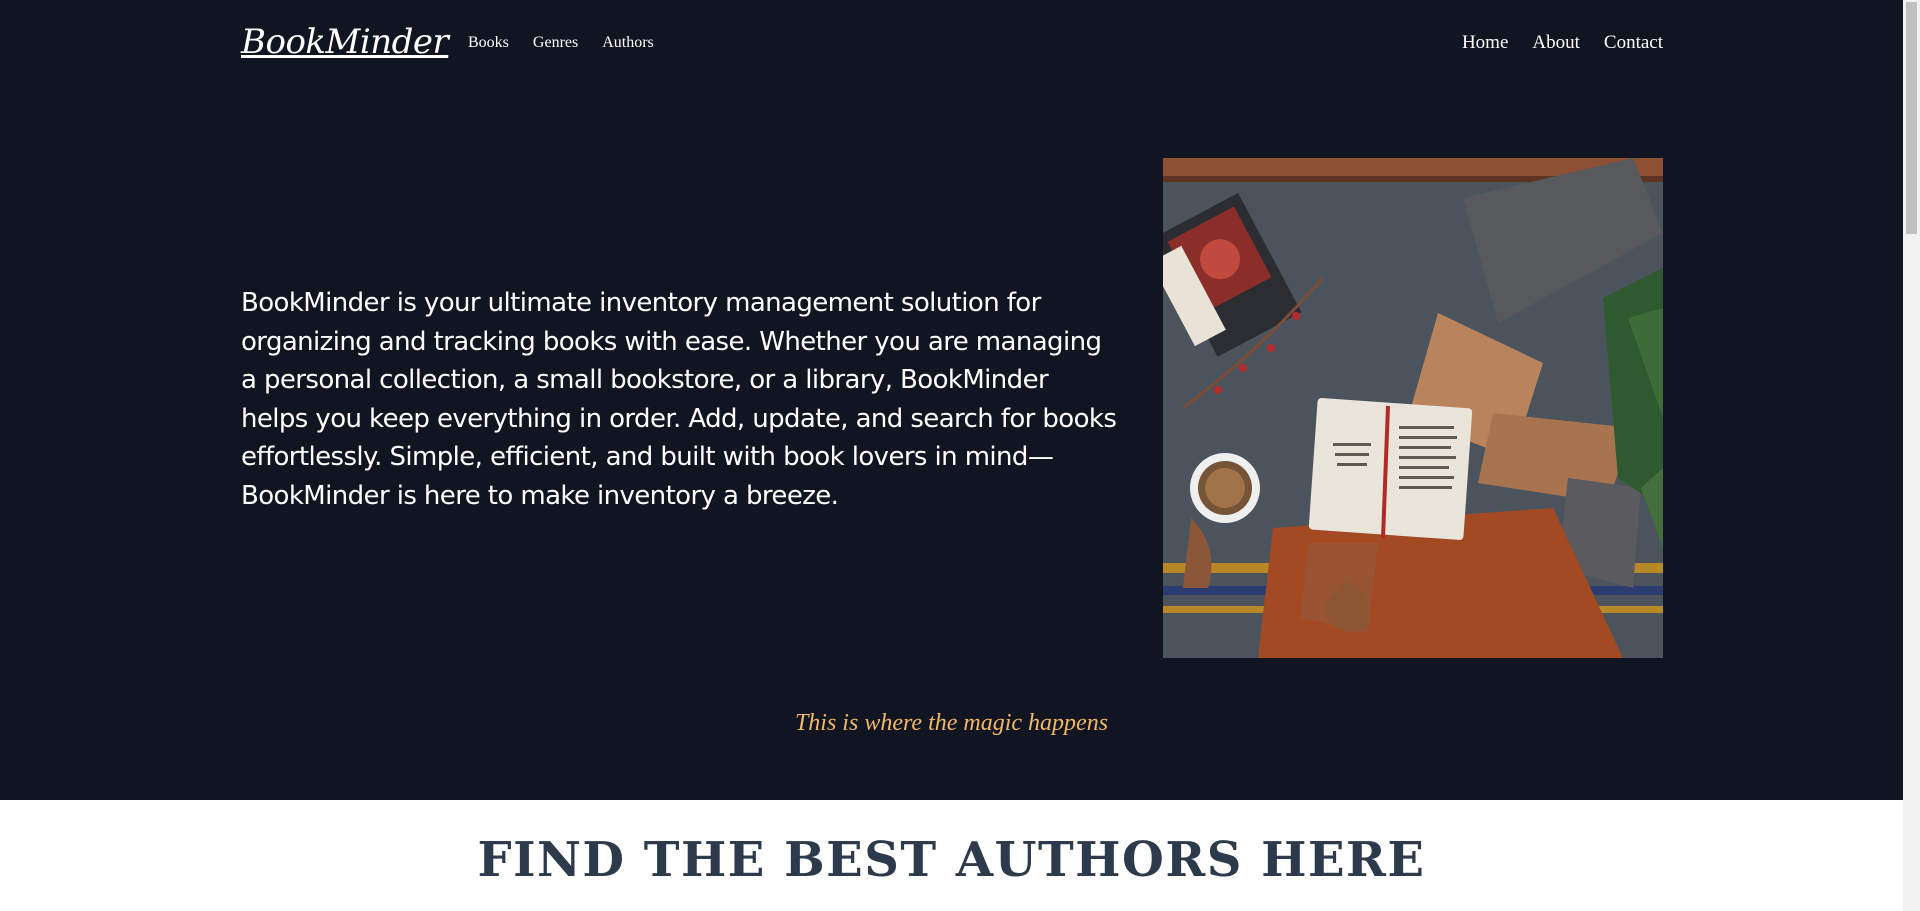  Describe the element at coordinates (1485, 43) in the screenshot. I see `nav-link-home: Home` at that location.